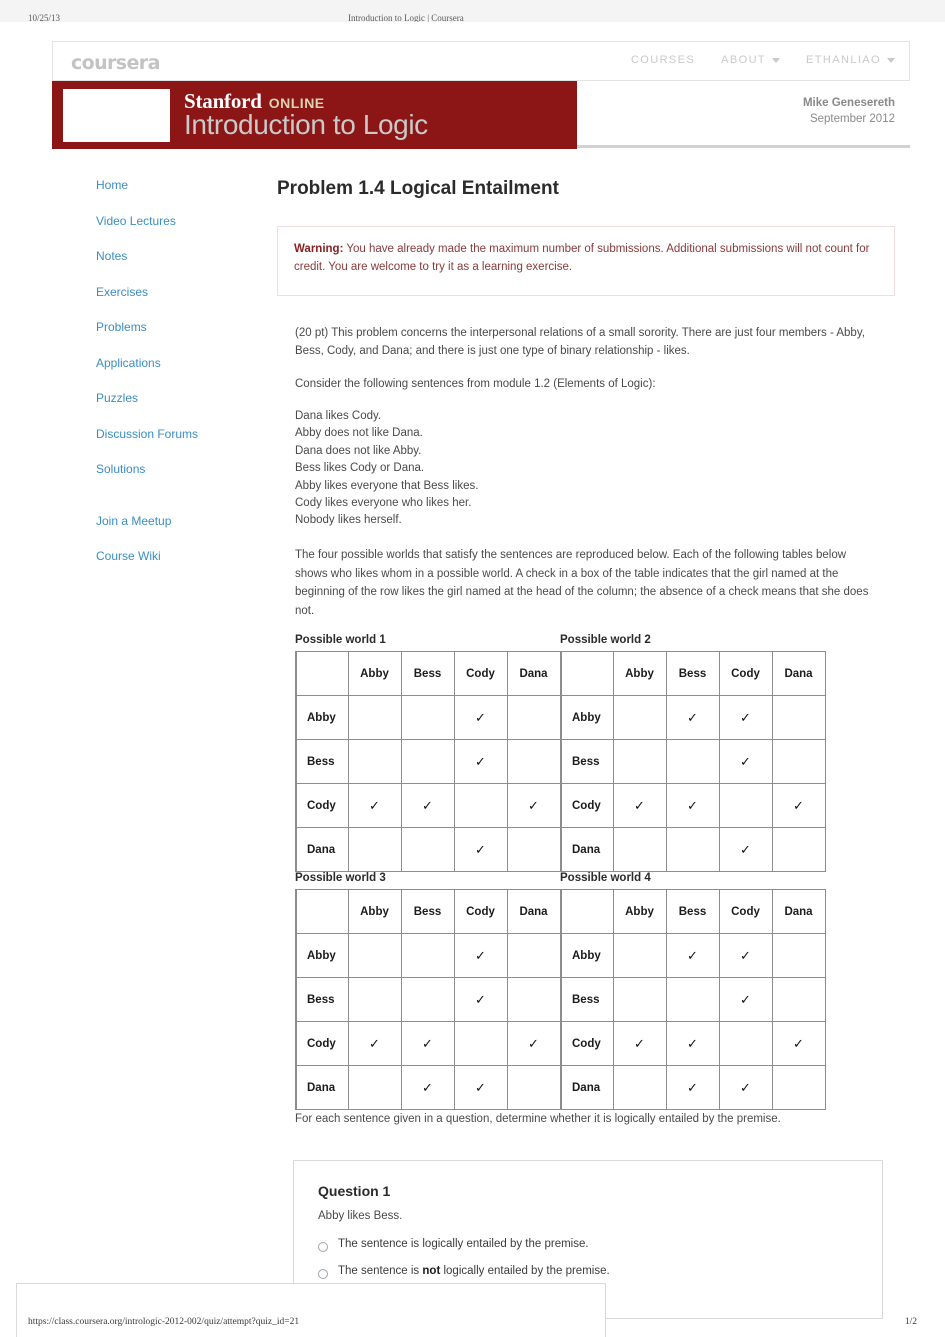  Describe the element at coordinates (605, 878) in the screenshot. I see `world-caption: Possible world 4` at that location.